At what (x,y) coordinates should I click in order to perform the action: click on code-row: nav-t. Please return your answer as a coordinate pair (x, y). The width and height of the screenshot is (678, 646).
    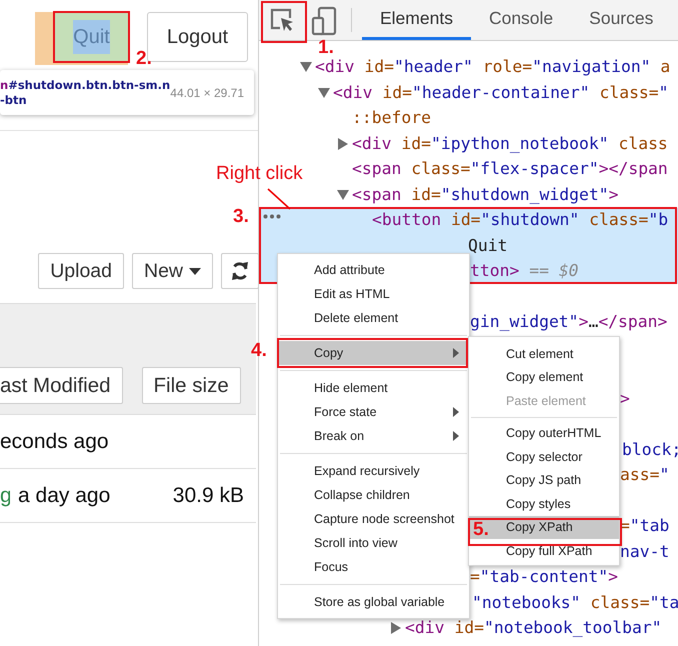
    Looking at the image, I should click on (649, 551).